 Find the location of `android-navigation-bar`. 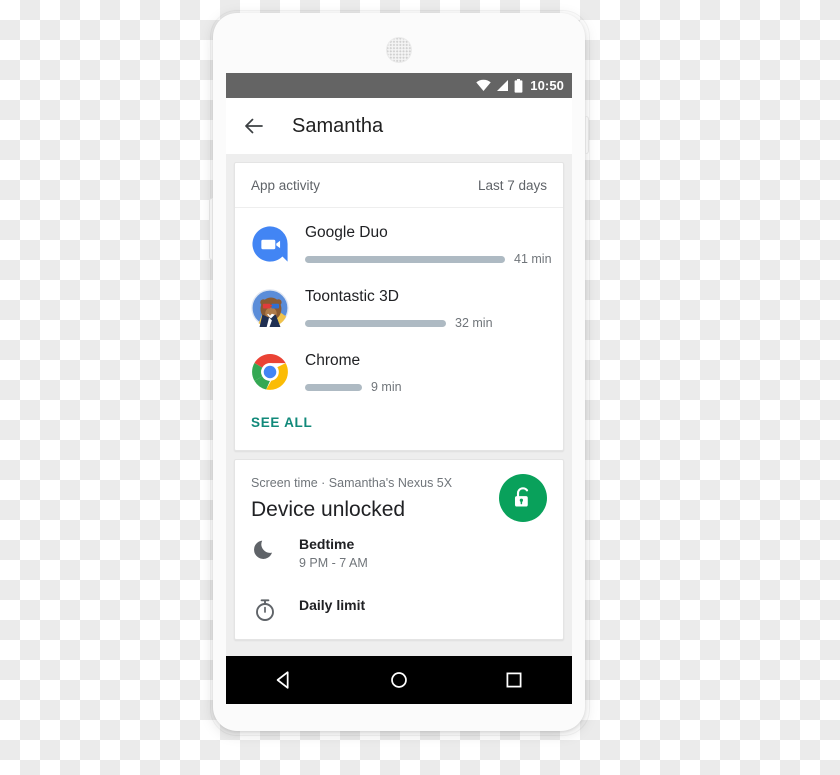

android-navigation-bar is located at coordinates (399, 680).